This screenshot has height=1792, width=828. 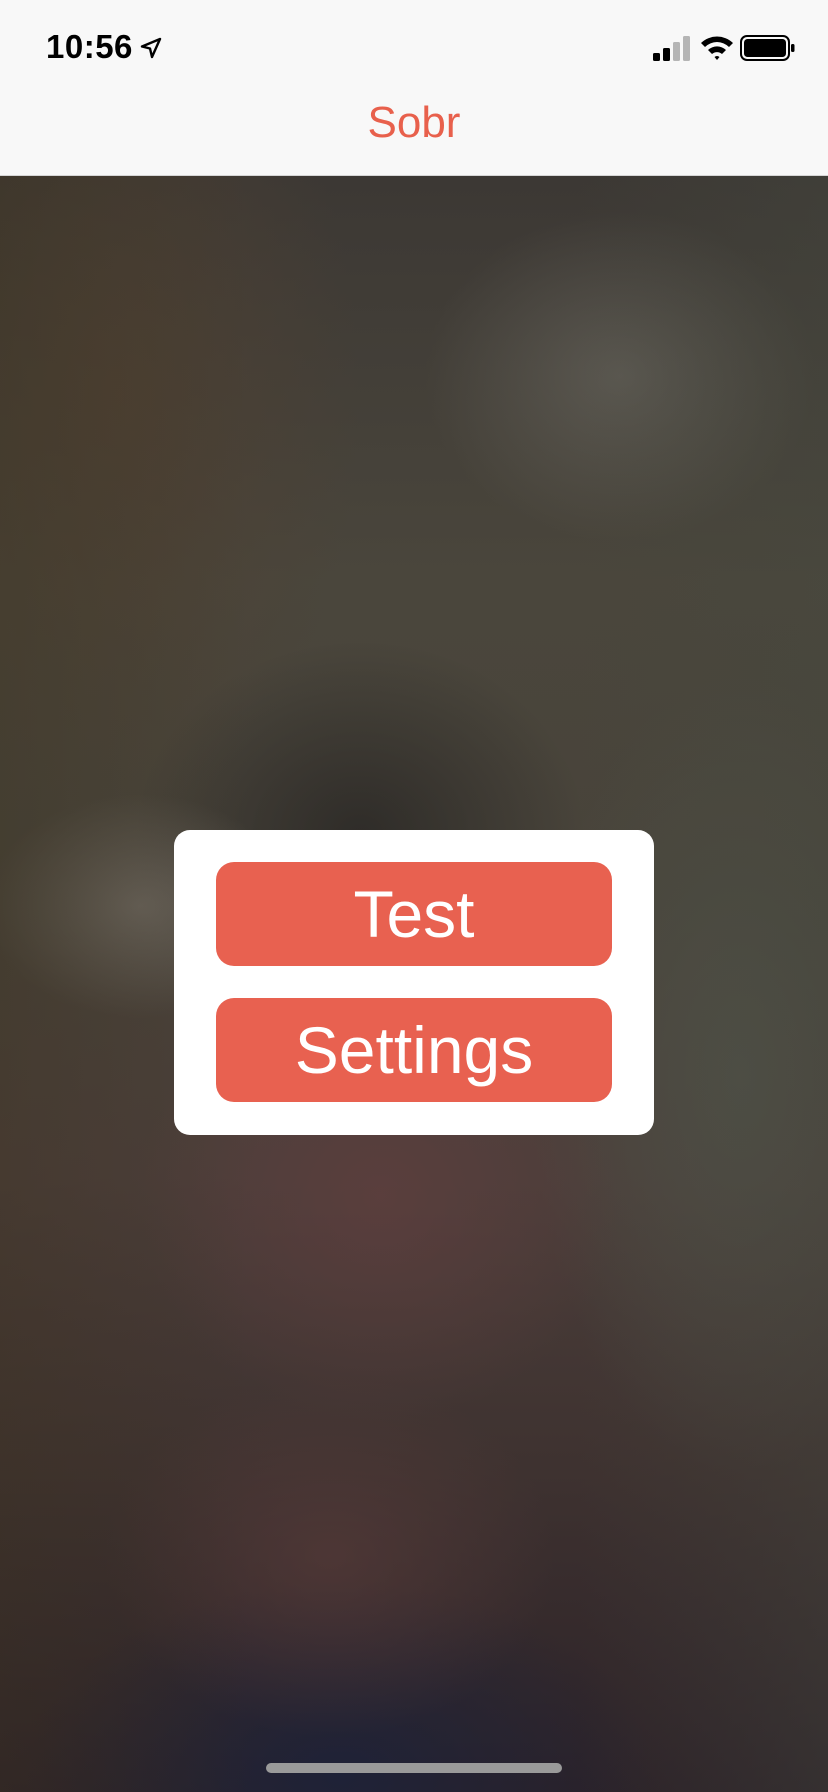 I want to click on battery-icon, so click(x=767, y=48).